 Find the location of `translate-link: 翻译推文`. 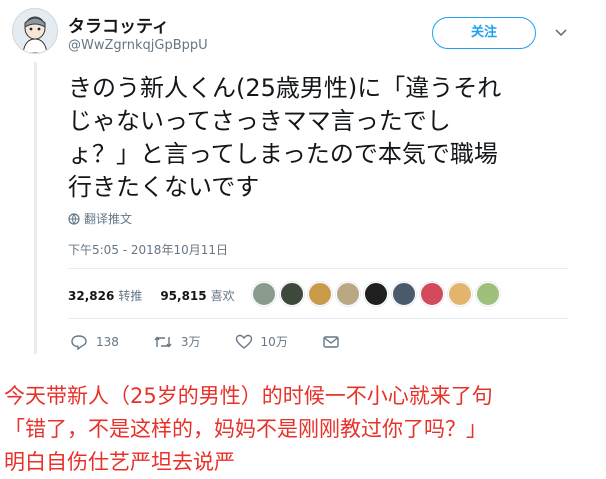

translate-link: 翻译推文 is located at coordinates (100, 218).